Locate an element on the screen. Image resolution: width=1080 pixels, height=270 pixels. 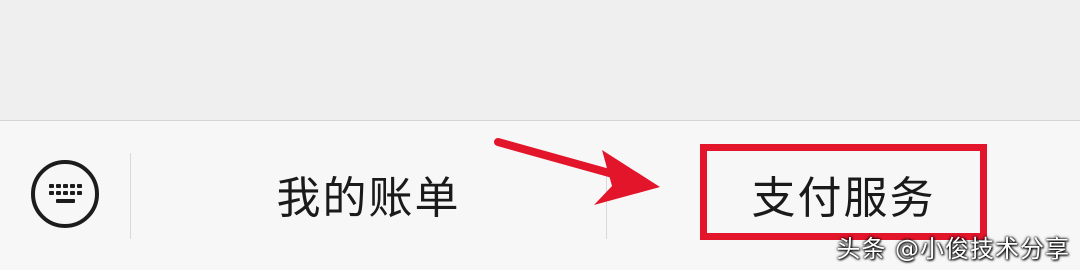
keyboard-icon is located at coordinates (65, 194).